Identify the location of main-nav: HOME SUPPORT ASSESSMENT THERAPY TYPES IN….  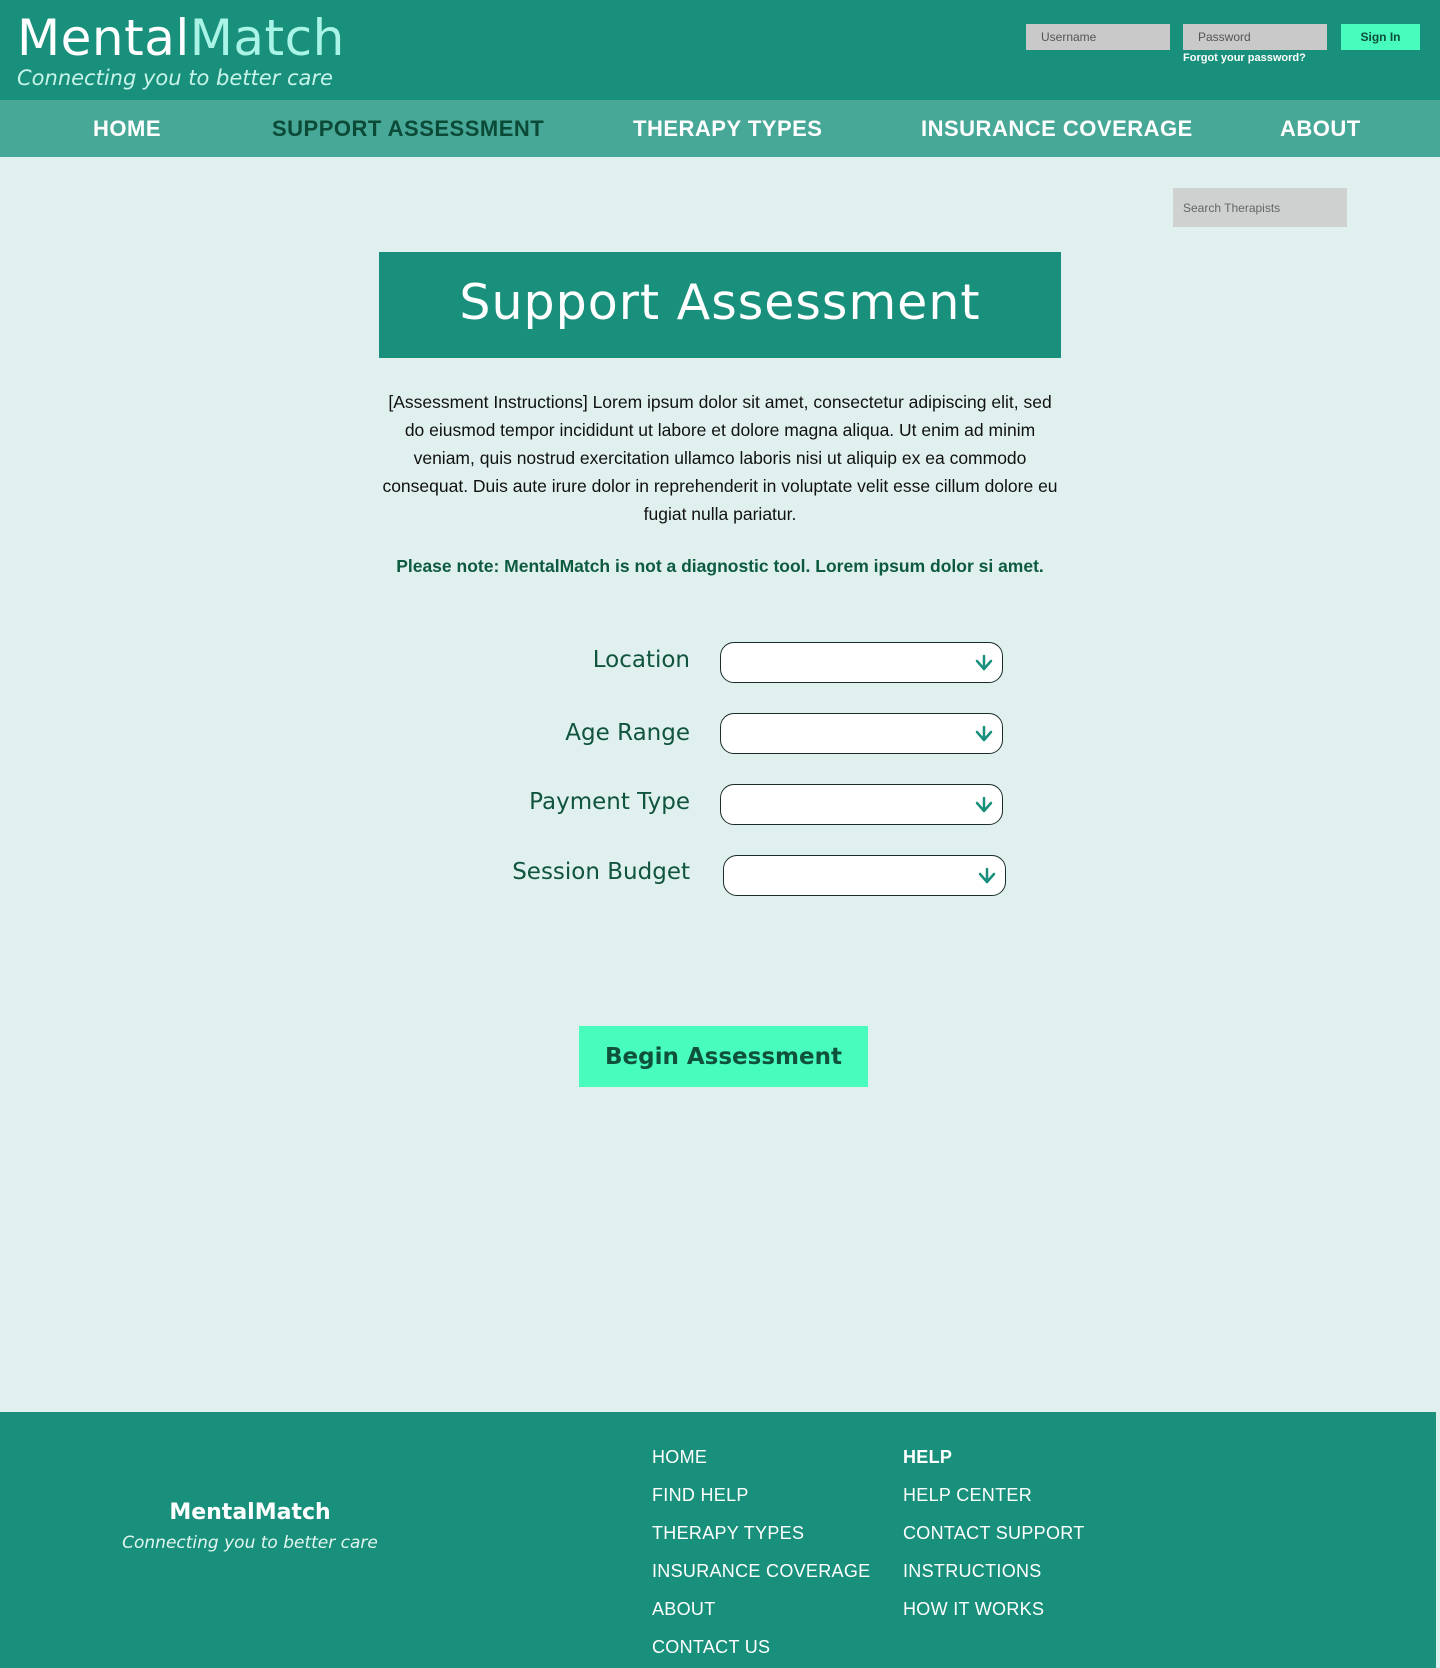
(720, 128).